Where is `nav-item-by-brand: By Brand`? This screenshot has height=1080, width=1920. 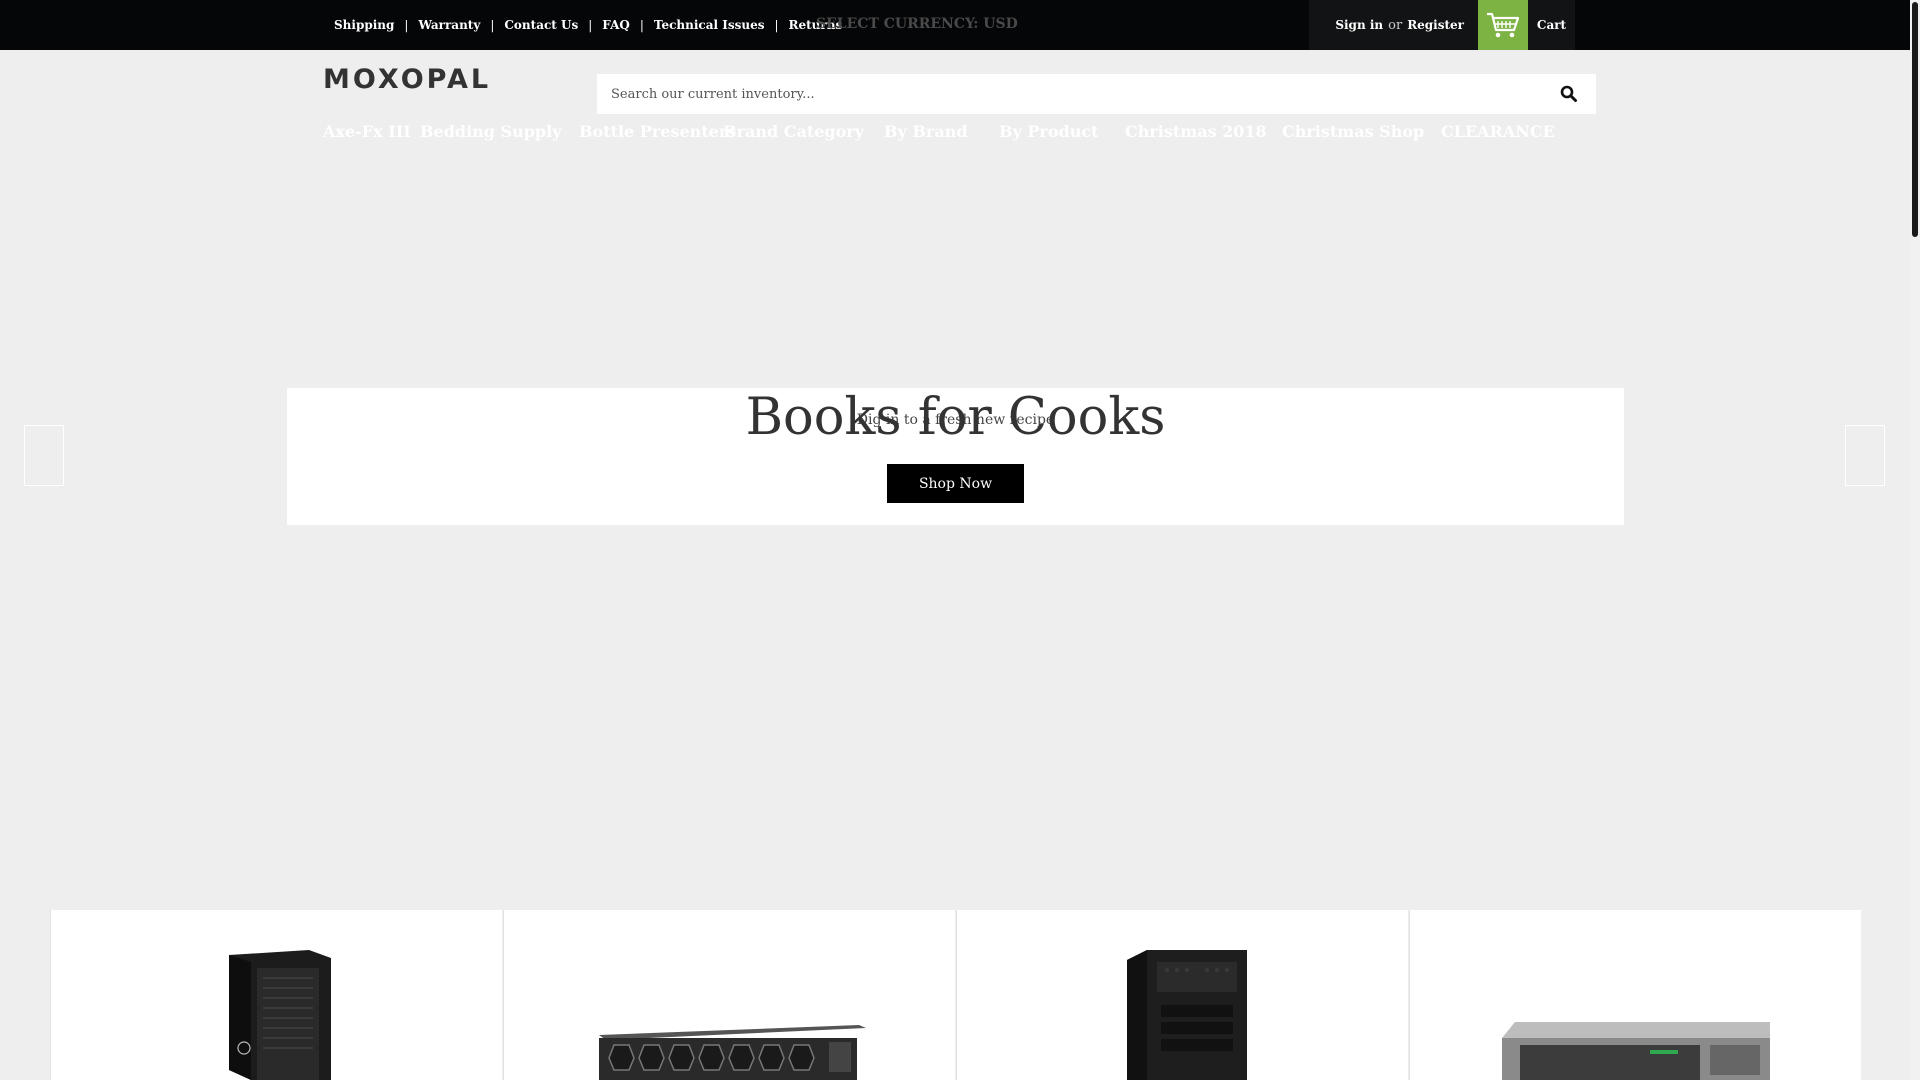
nav-item-by-brand: By Brand is located at coordinates (926, 131).